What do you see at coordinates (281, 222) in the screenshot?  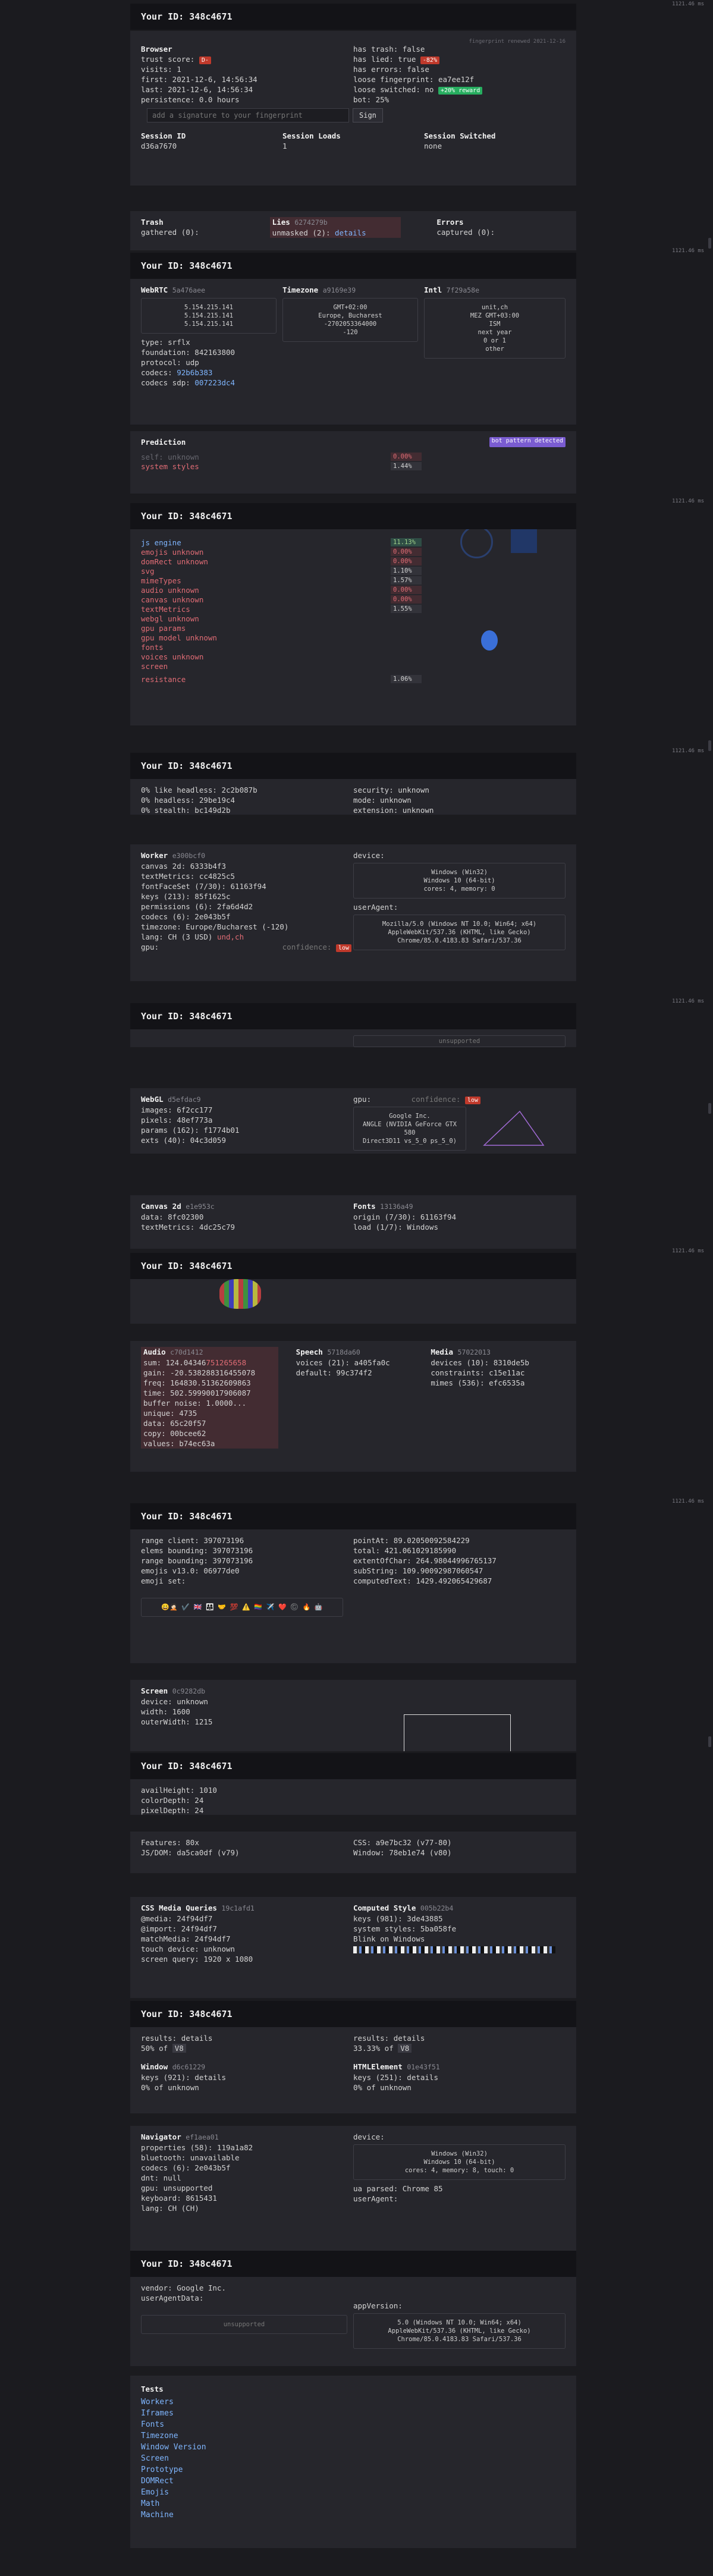 I see `lies-title: Lies` at bounding box center [281, 222].